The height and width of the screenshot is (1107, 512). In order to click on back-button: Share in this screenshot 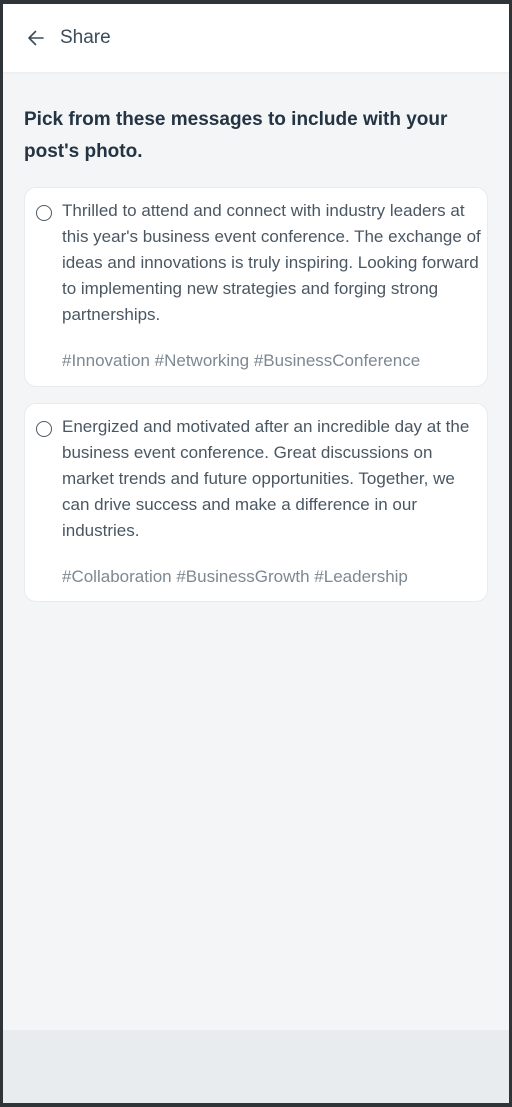, I will do `click(68, 38)`.